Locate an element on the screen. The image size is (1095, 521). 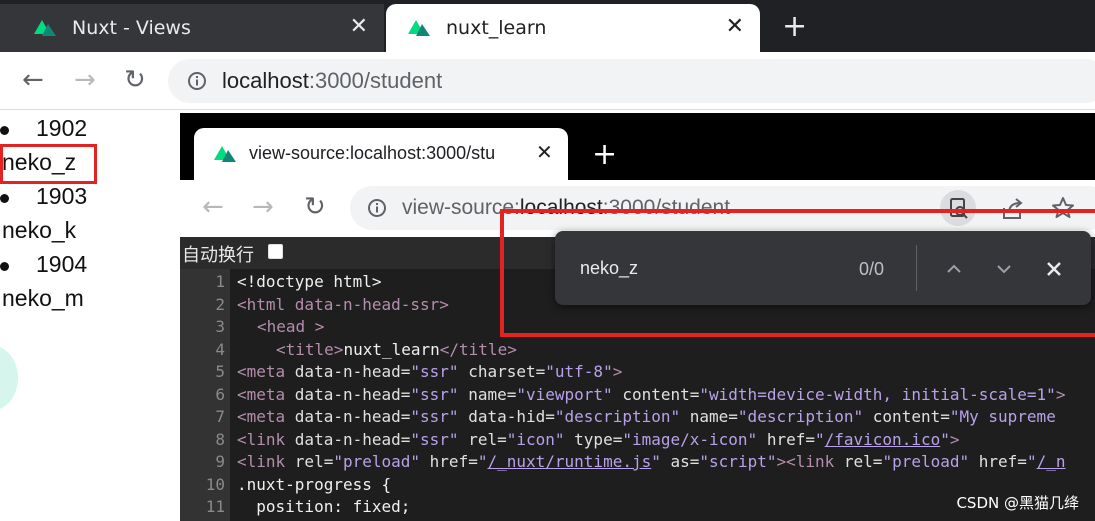
line-number: 7 is located at coordinates (220, 416).